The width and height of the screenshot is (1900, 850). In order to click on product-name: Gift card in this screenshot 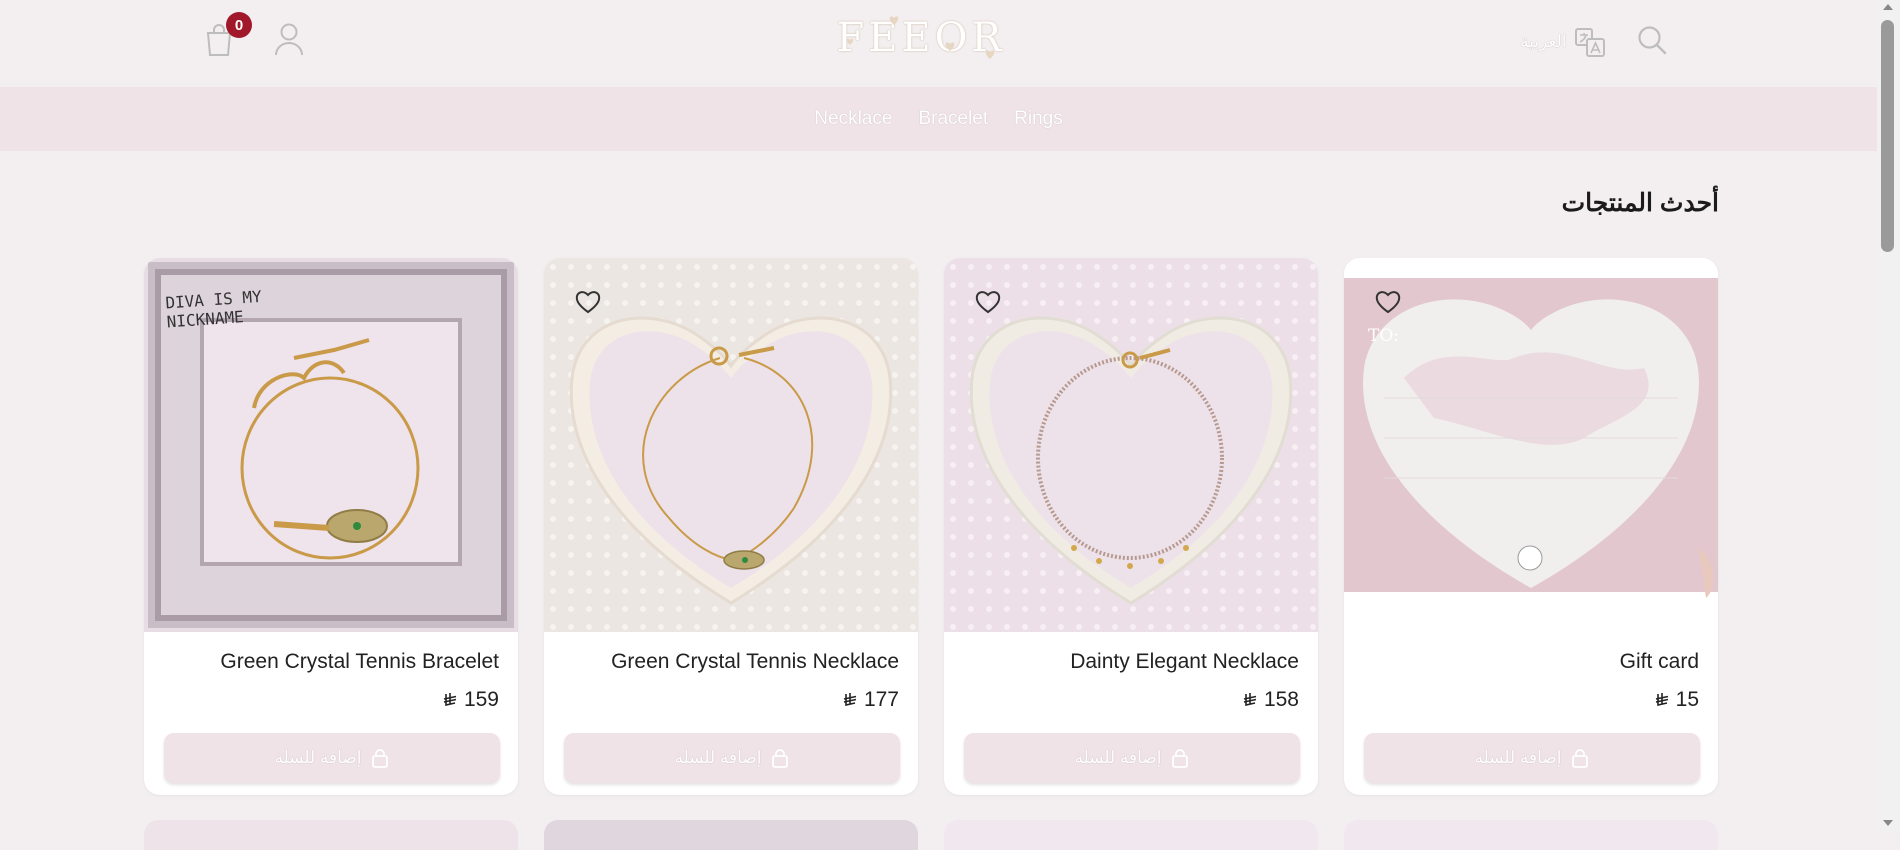, I will do `click(1659, 662)`.